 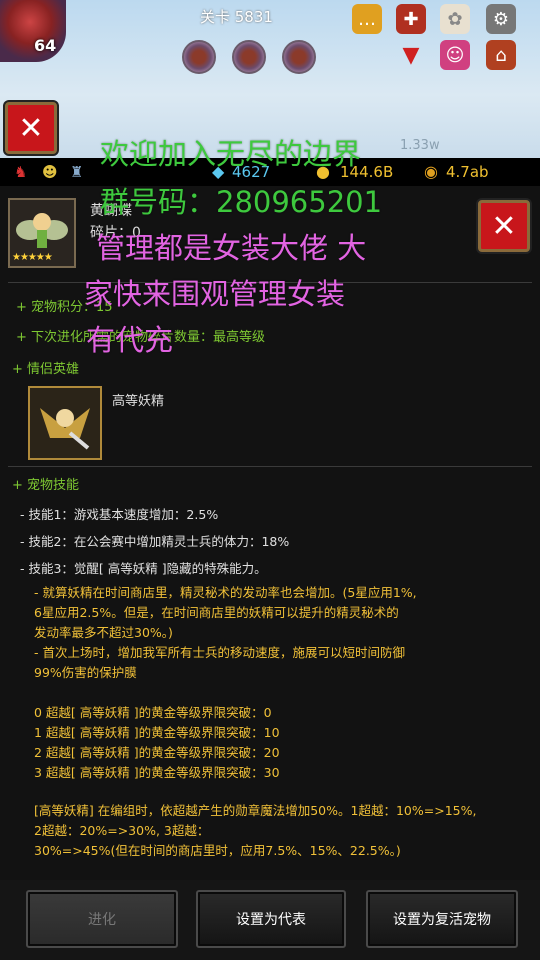 What do you see at coordinates (442, 919) in the screenshot?
I see `set-revive-pet-button: 设置为复活宠物` at bounding box center [442, 919].